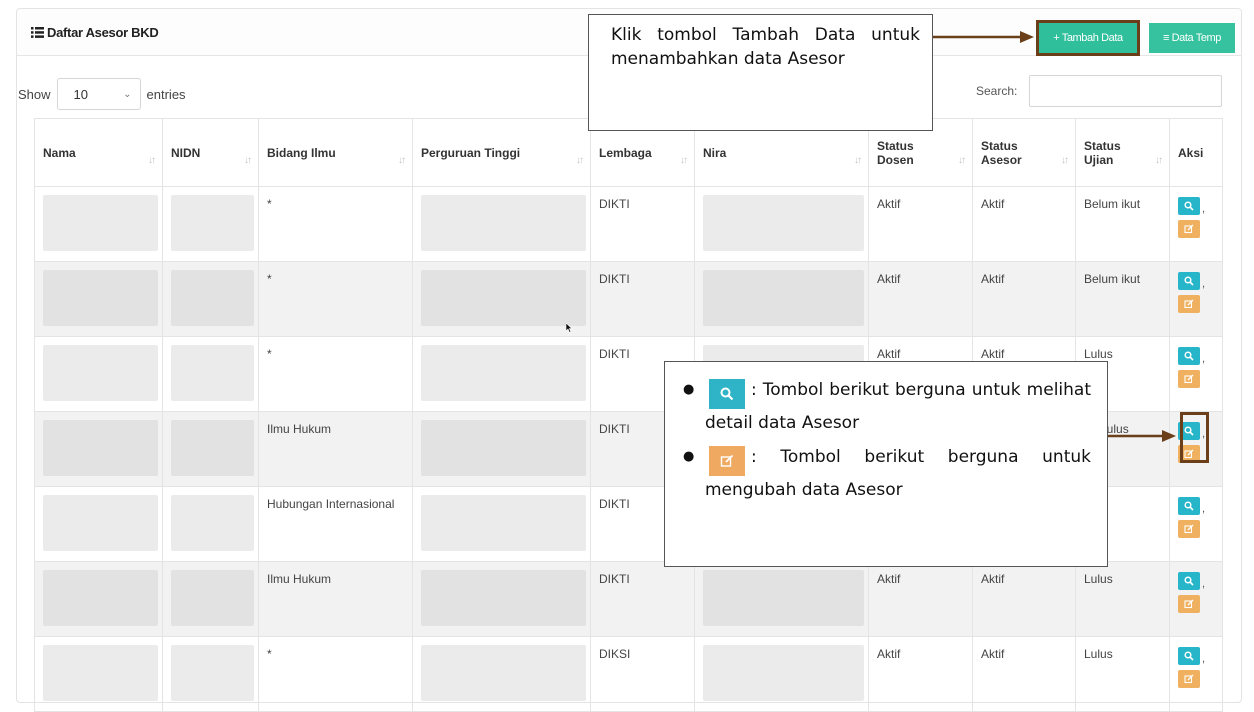 This screenshot has height=712, width=1254. What do you see at coordinates (501, 152) in the screenshot?
I see `col-perguruan-tinggi: Perguruan Tinggi ↓↑` at bounding box center [501, 152].